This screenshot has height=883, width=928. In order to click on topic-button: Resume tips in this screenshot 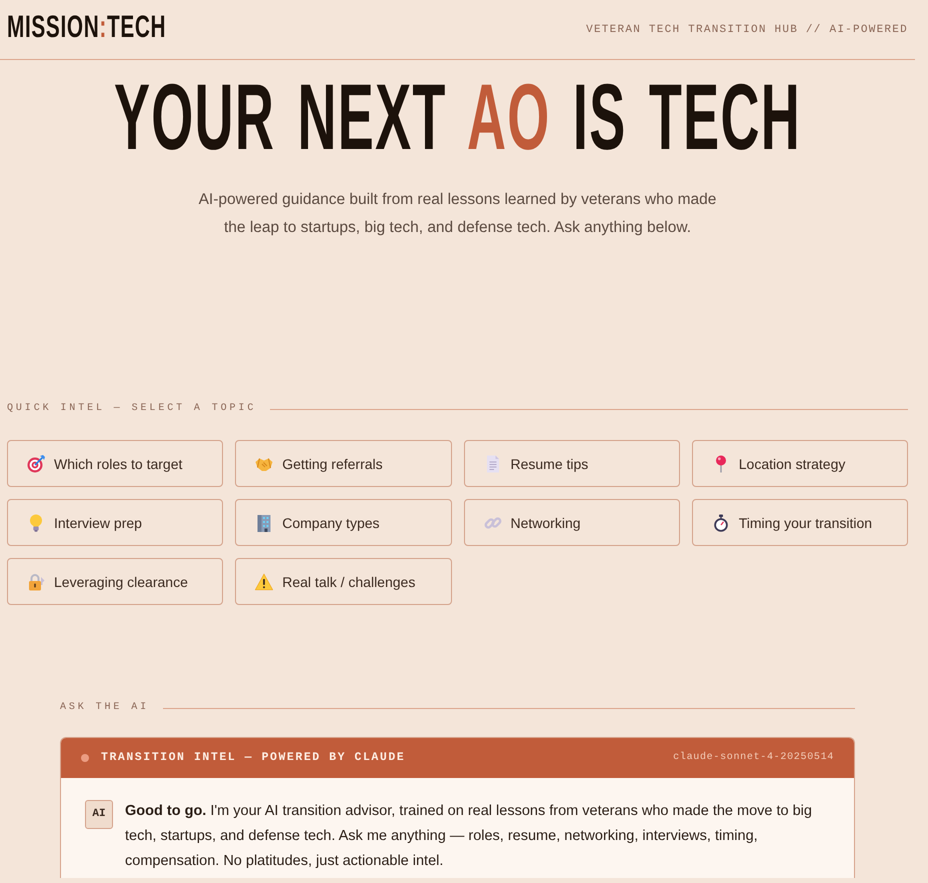, I will do `click(572, 463)`.